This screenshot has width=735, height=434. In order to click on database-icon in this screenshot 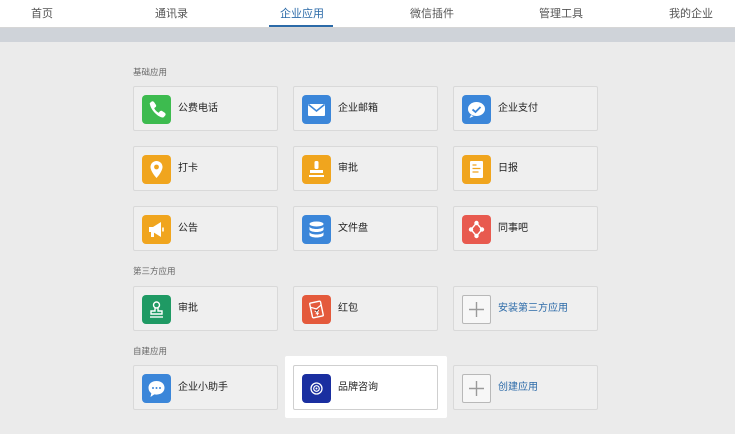, I will do `click(316, 229)`.